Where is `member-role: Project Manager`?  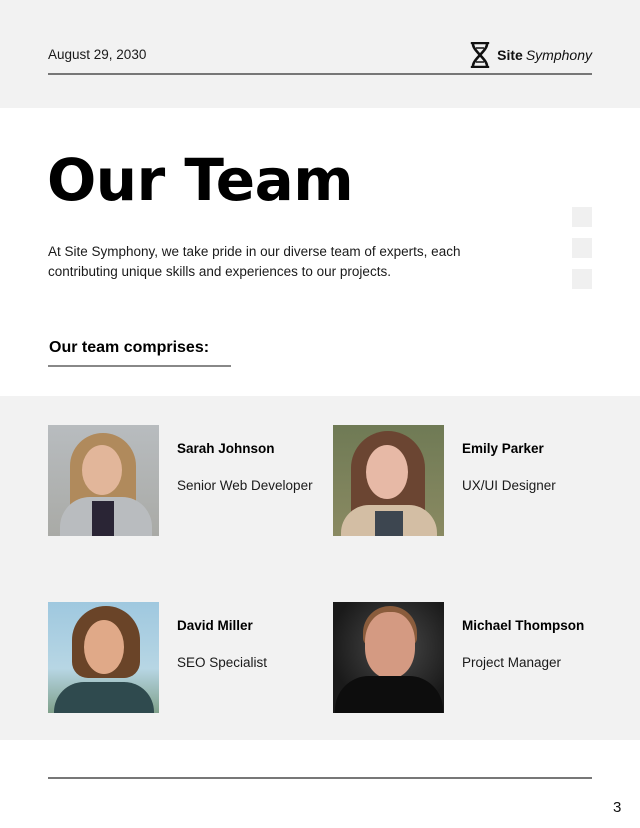 member-role: Project Manager is located at coordinates (512, 662).